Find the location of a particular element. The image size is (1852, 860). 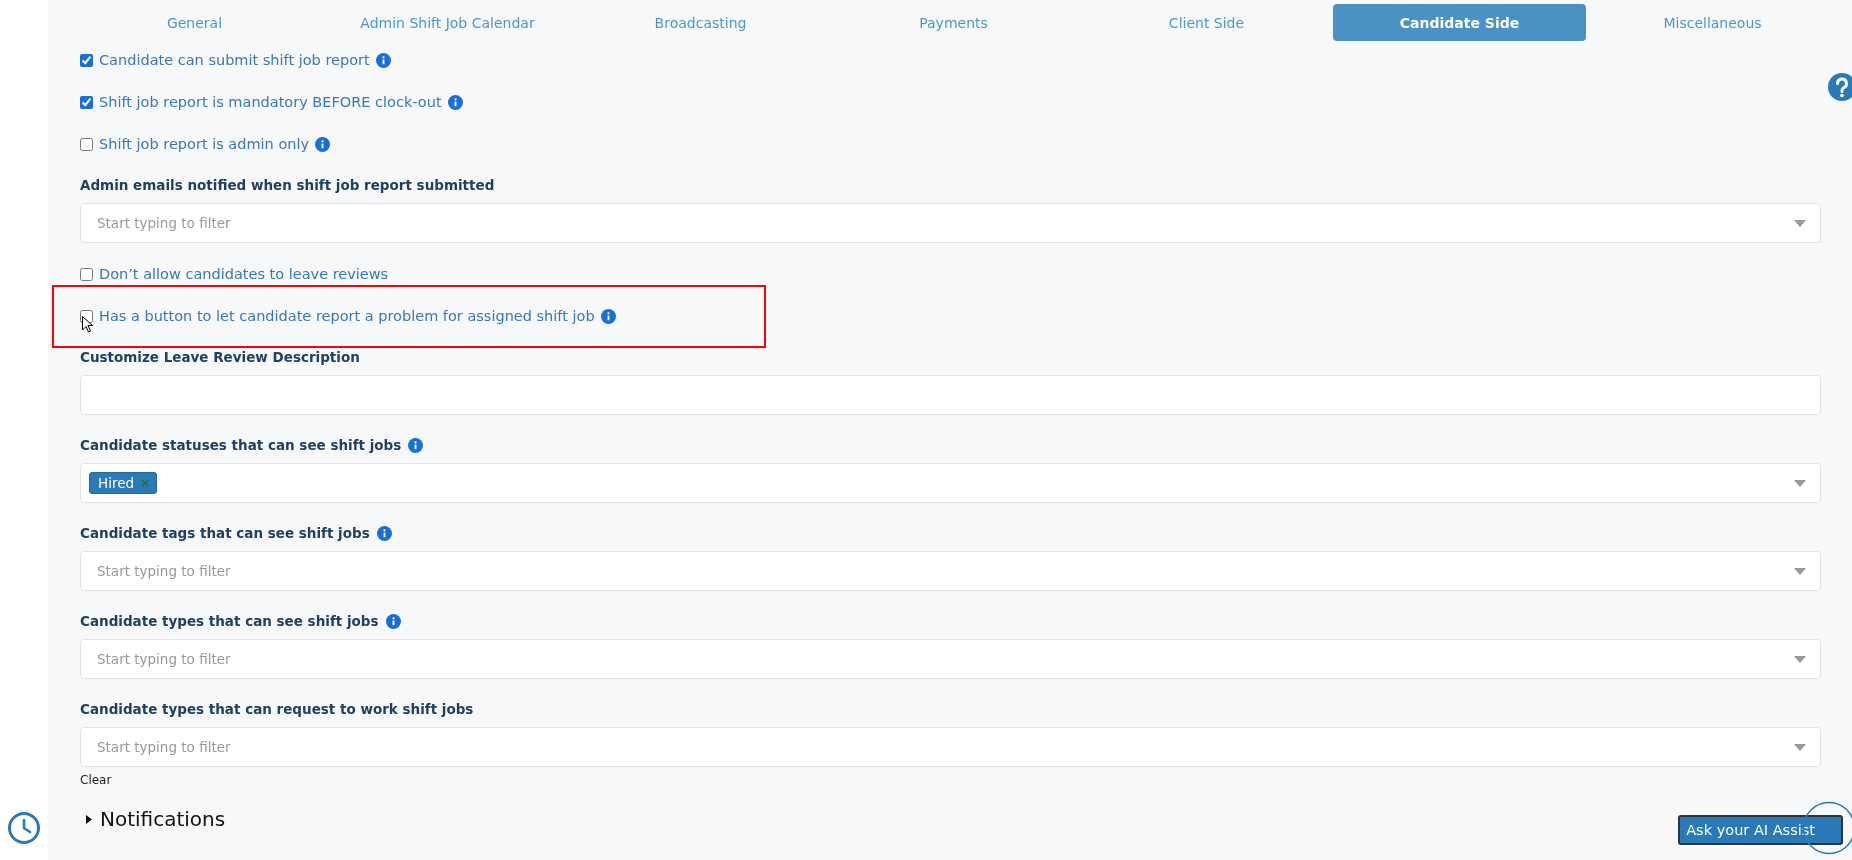

text-field is located at coordinates (950, 395).